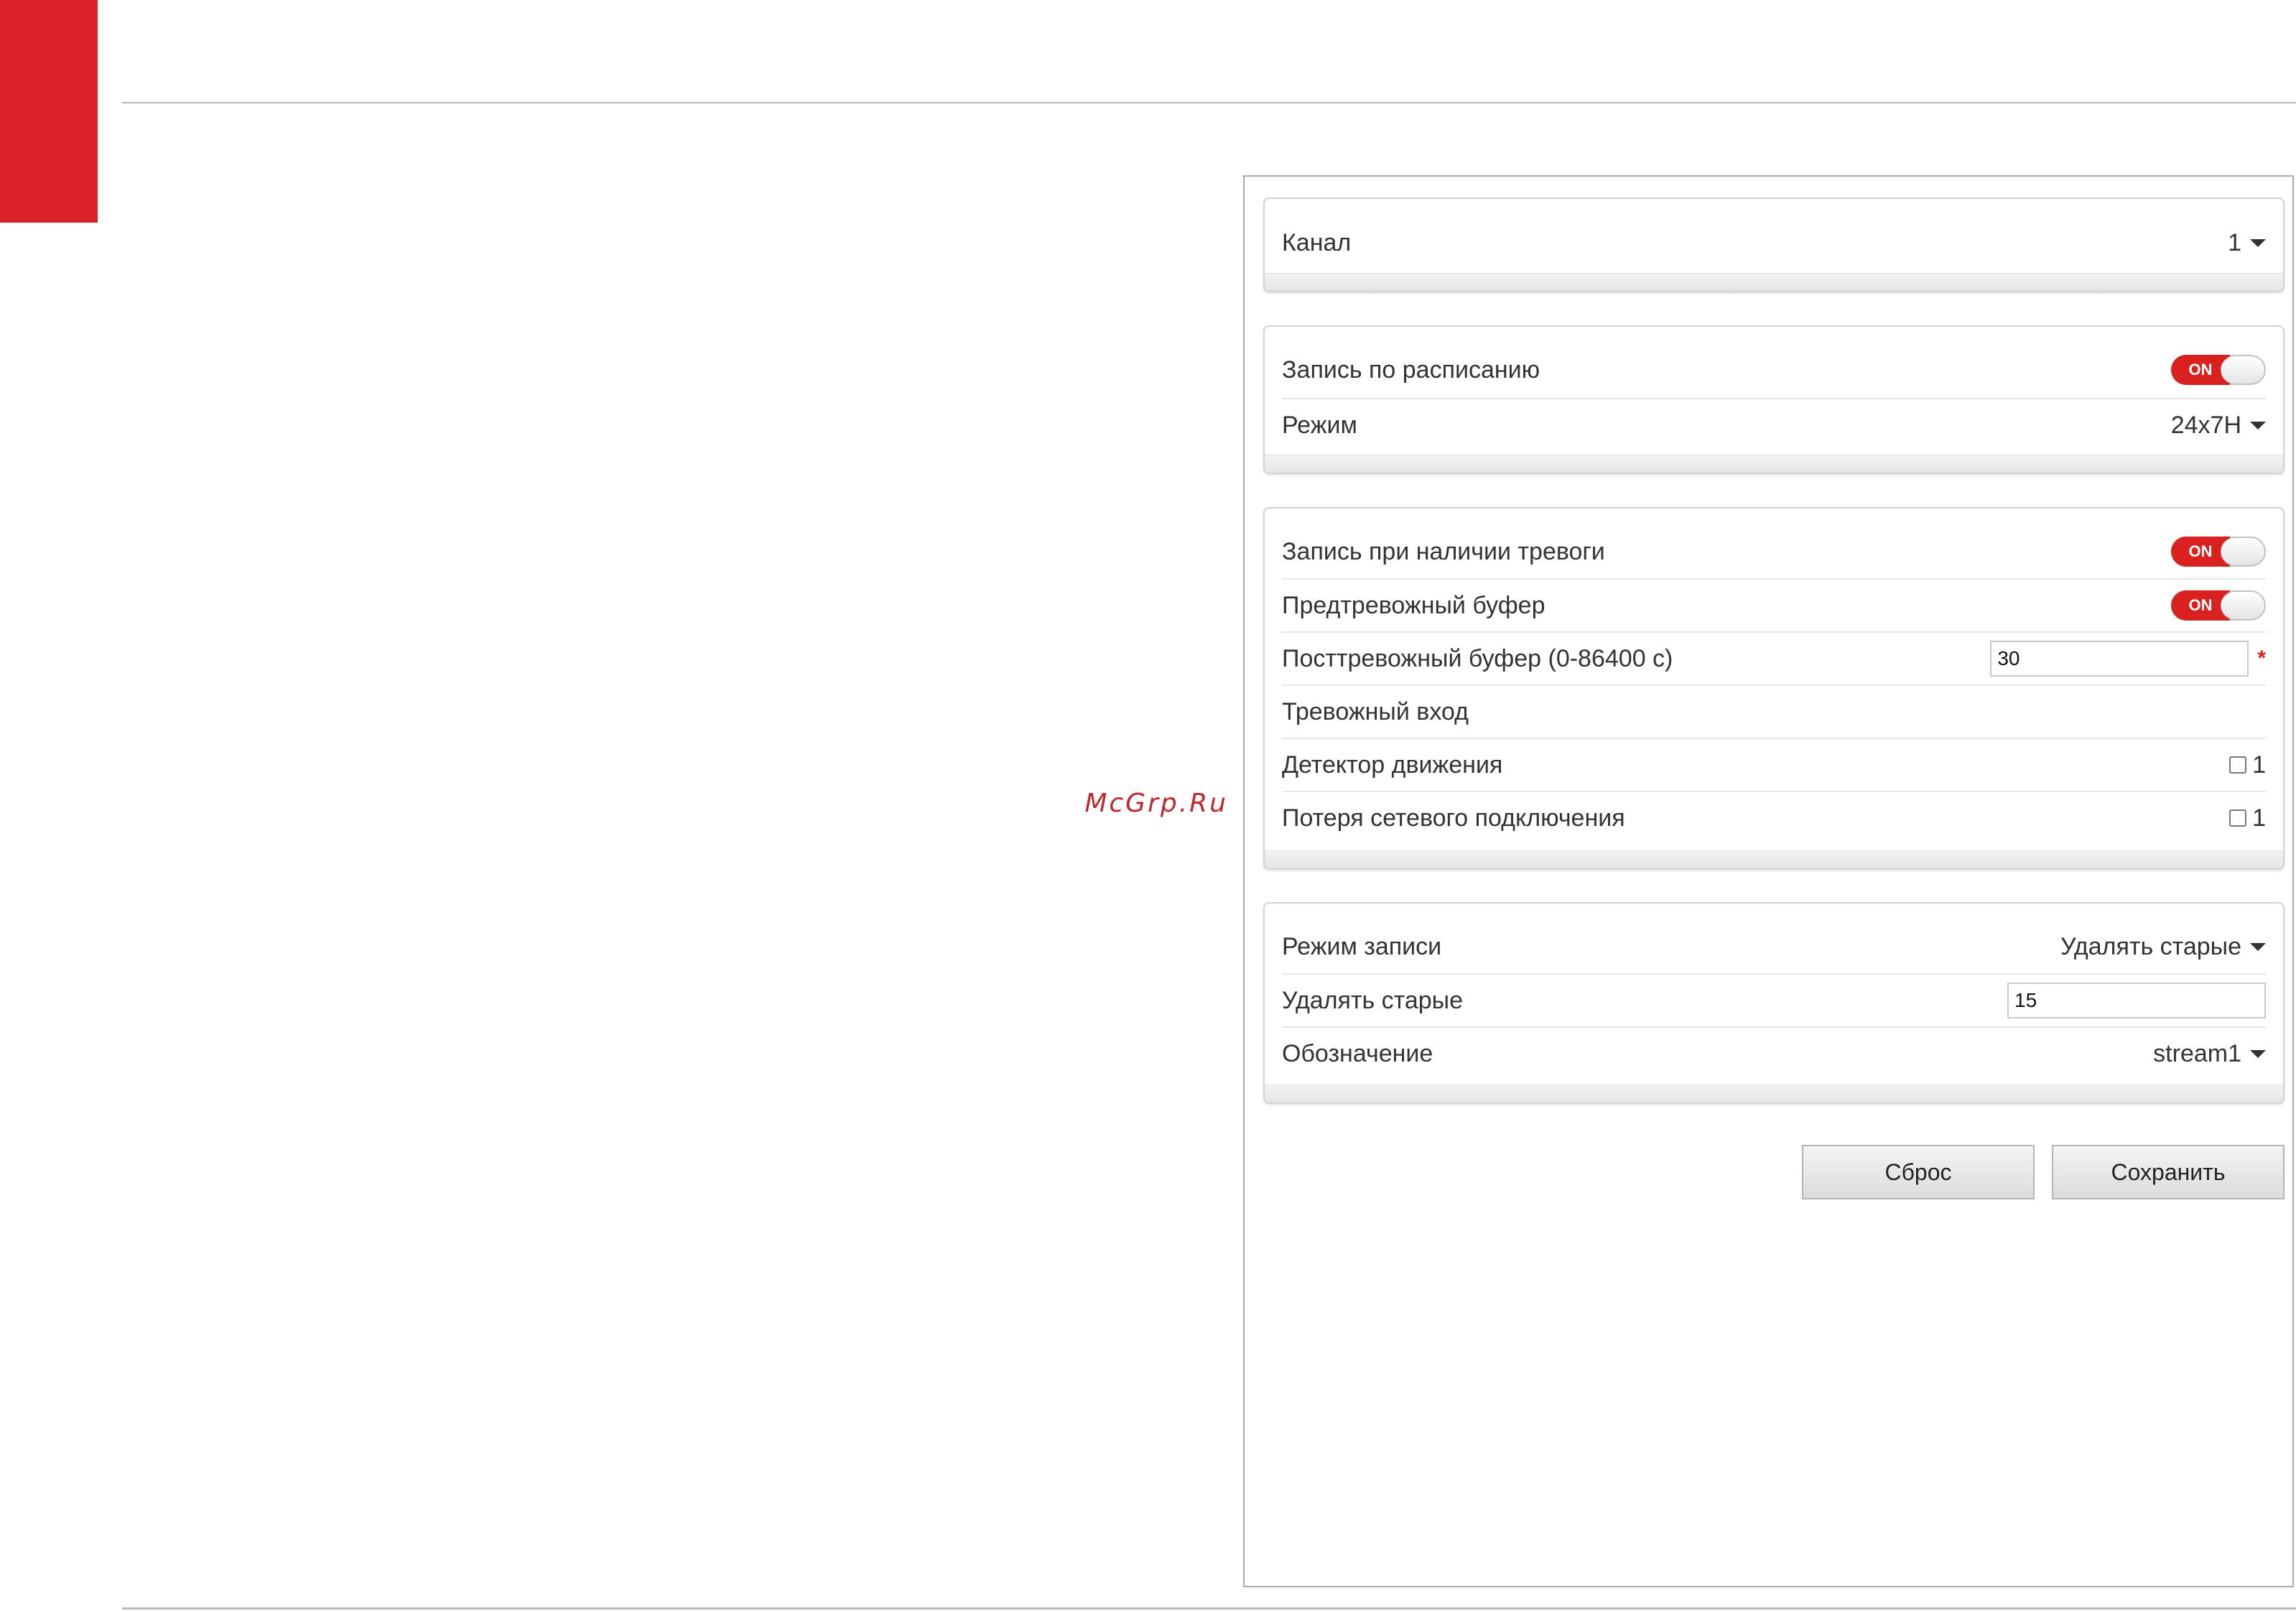  What do you see at coordinates (1453, 818) in the screenshot?
I see `network-loss-label: Потеря сетевого подключения` at bounding box center [1453, 818].